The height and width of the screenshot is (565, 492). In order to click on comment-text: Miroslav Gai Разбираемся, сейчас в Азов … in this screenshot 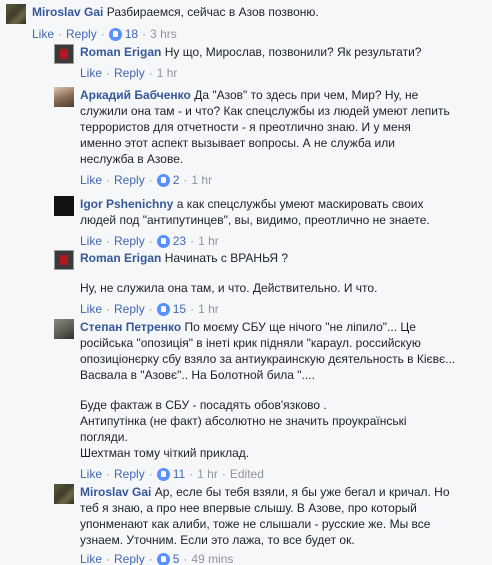, I will do `click(259, 12)`.